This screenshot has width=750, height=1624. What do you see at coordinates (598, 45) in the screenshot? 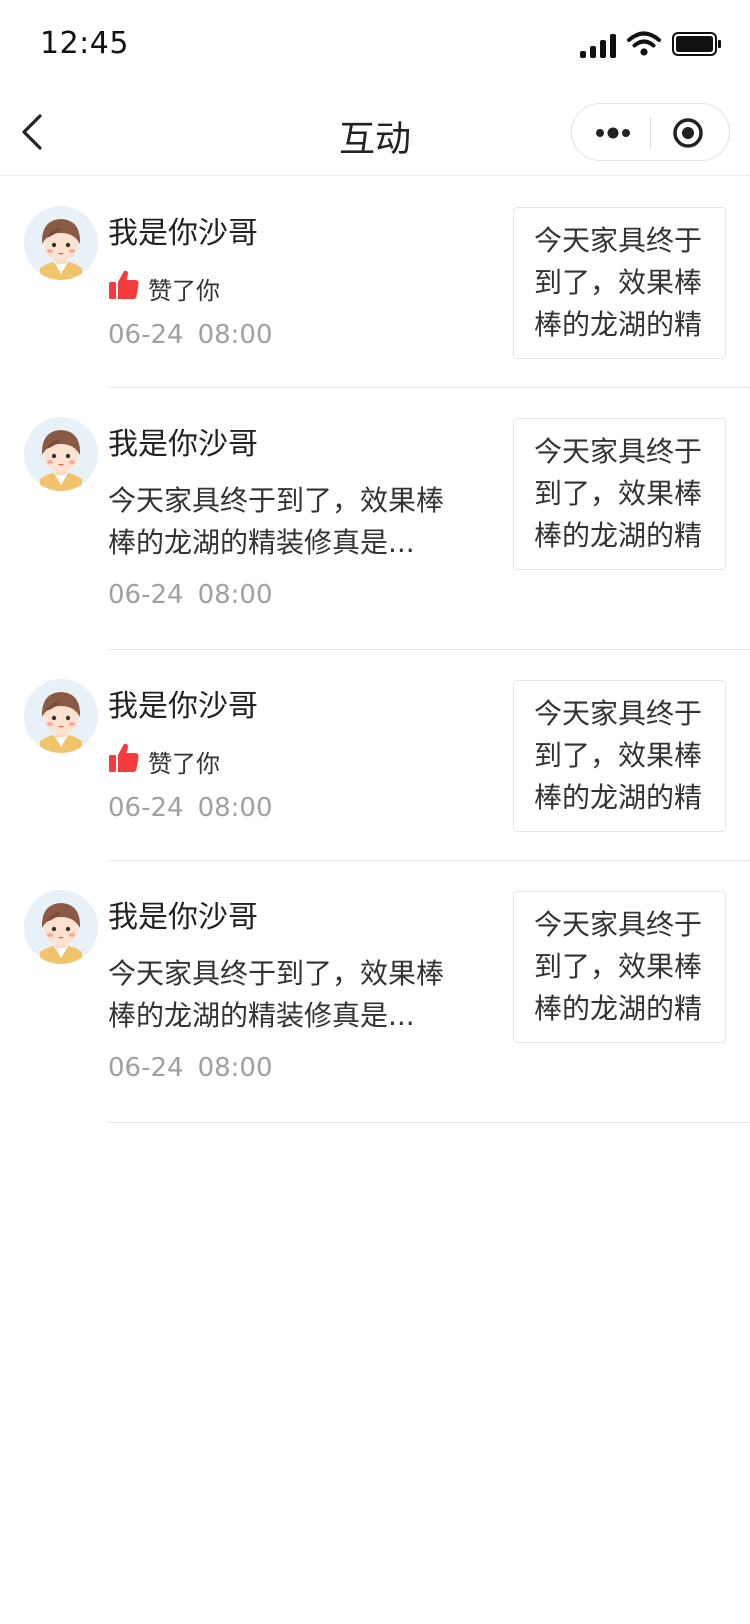
I see `signal-icon` at bounding box center [598, 45].